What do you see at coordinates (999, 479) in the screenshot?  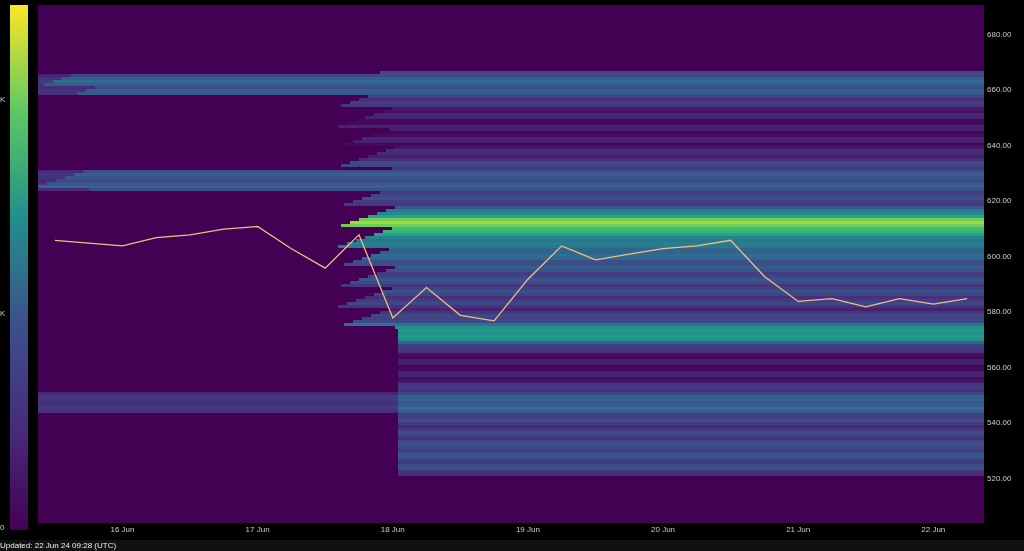 I see `y-axis-label: 520.00` at bounding box center [999, 479].